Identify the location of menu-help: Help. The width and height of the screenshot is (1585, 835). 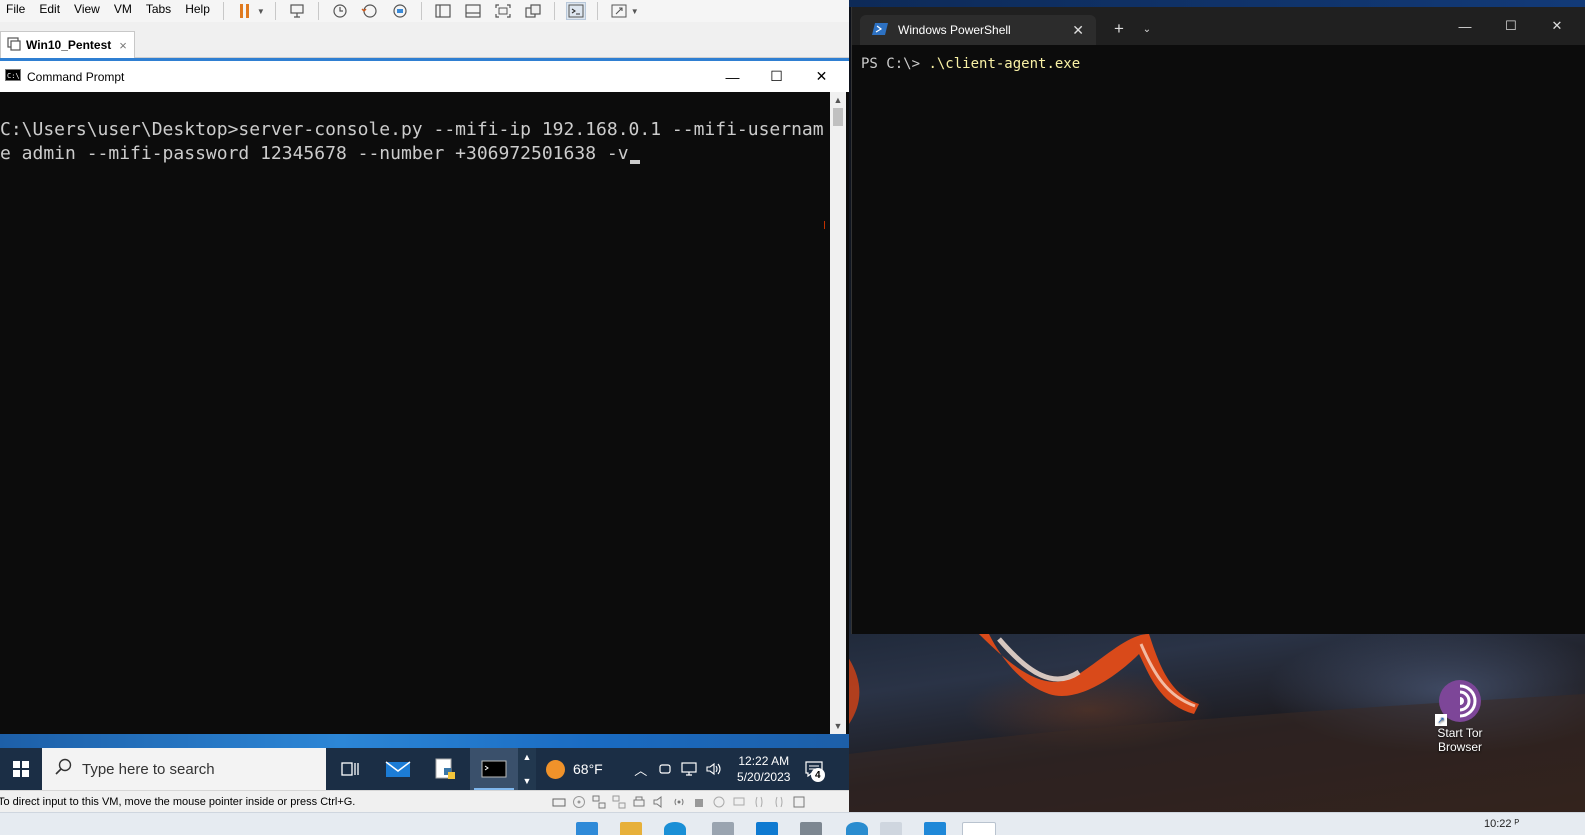
(197, 11).